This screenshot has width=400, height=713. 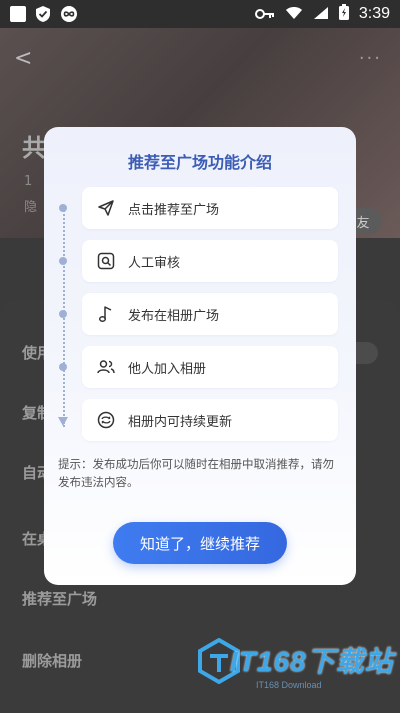 What do you see at coordinates (210, 367) in the screenshot?
I see `step-join: 他人加入相册` at bounding box center [210, 367].